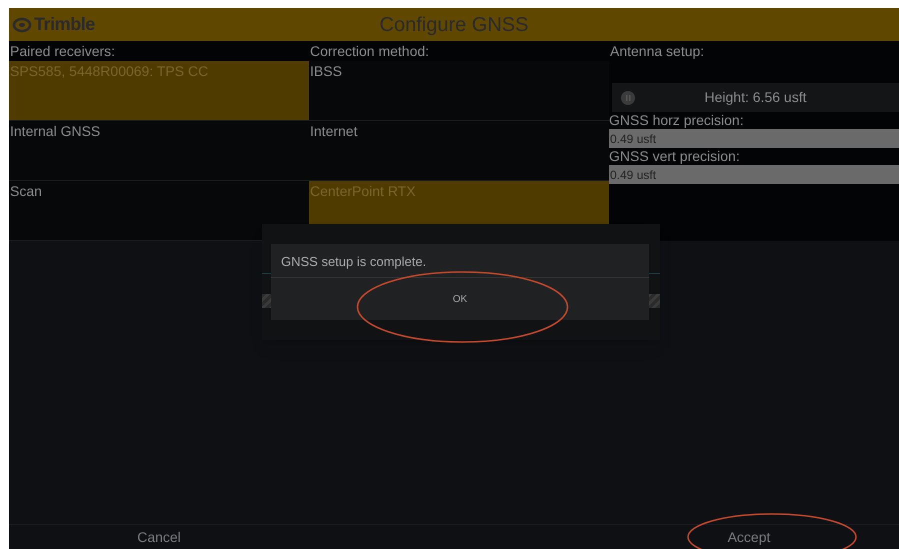 Image resolution: width=899 pixels, height=549 pixels. What do you see at coordinates (677, 120) in the screenshot?
I see `field-label: GNSS horz precision:` at bounding box center [677, 120].